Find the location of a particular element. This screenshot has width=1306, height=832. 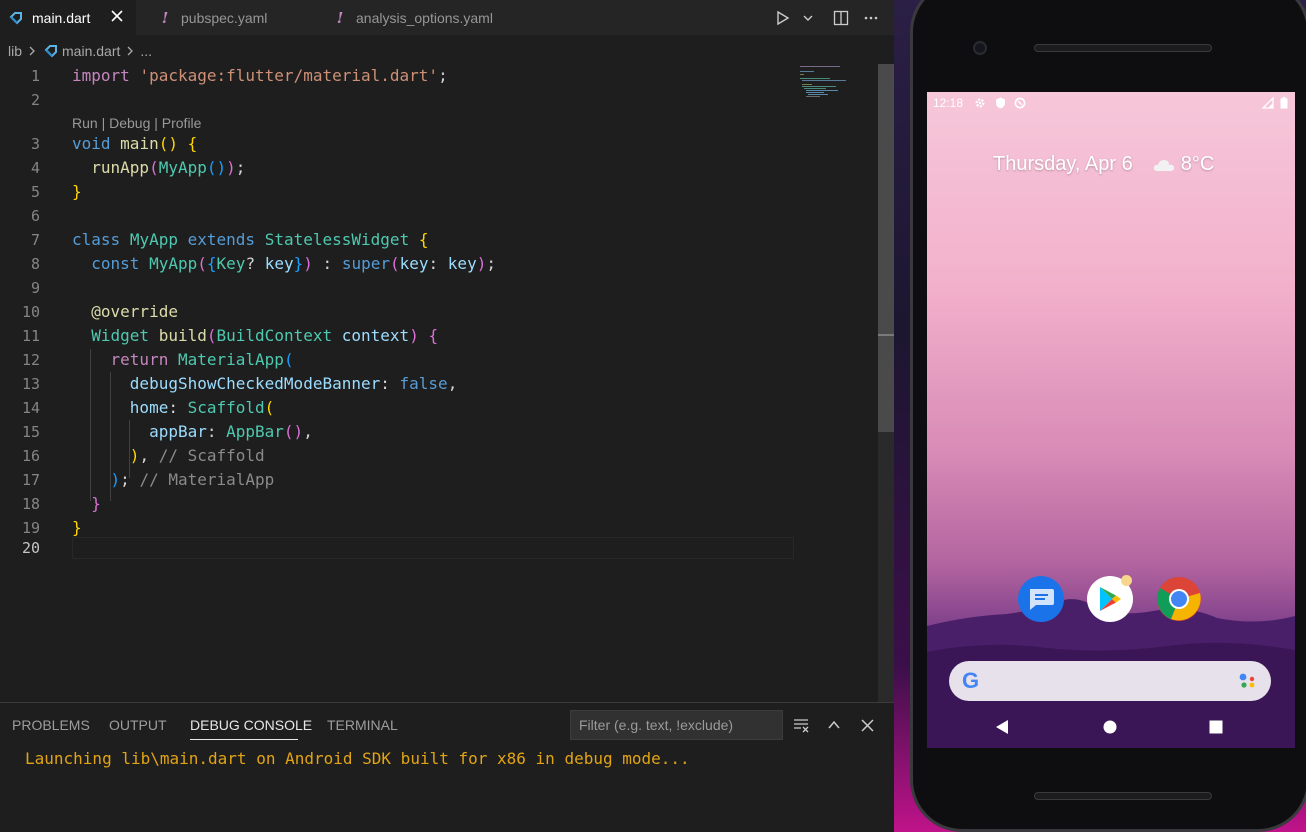

navigation-bar is located at coordinates (1111, 727).